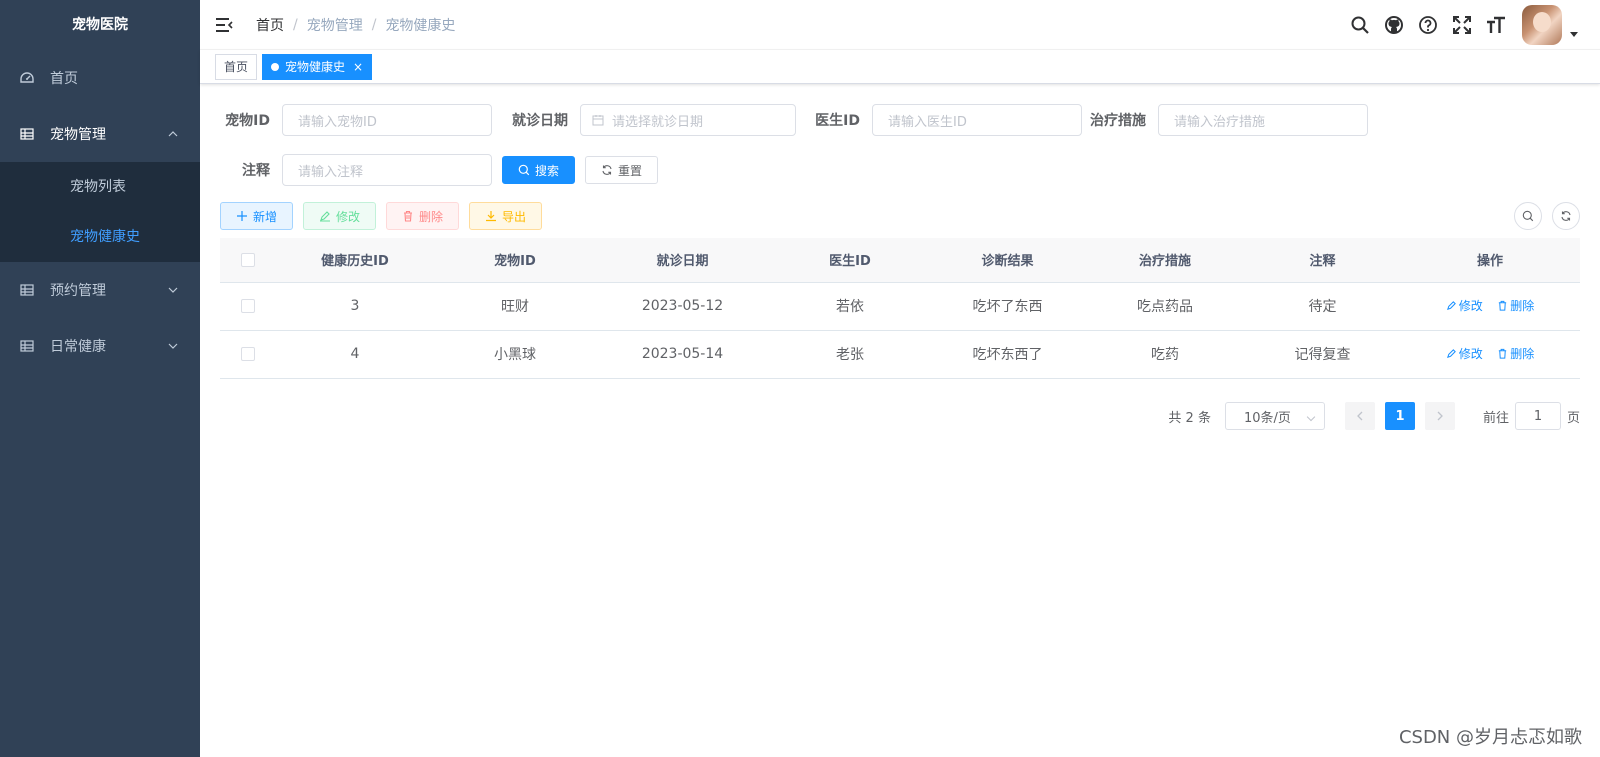 The height and width of the screenshot is (757, 1600). I want to click on help-icon, so click(1428, 25).